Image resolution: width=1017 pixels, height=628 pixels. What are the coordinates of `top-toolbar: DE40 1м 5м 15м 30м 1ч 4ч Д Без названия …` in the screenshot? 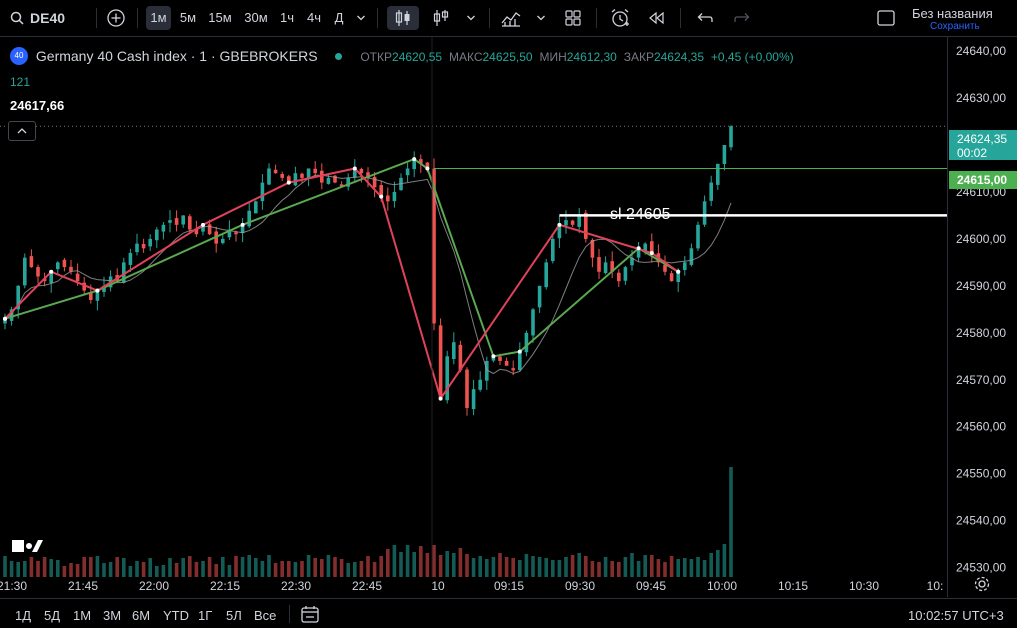 It's located at (508, 18).